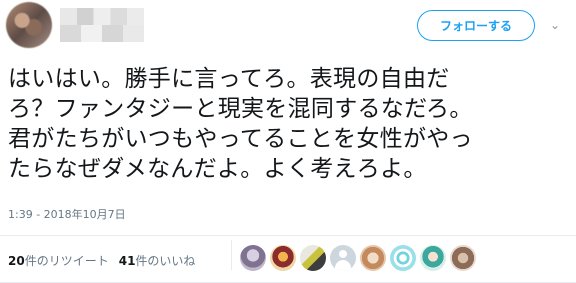 The height and width of the screenshot is (283, 576). I want to click on stats-divider, so click(231, 255).